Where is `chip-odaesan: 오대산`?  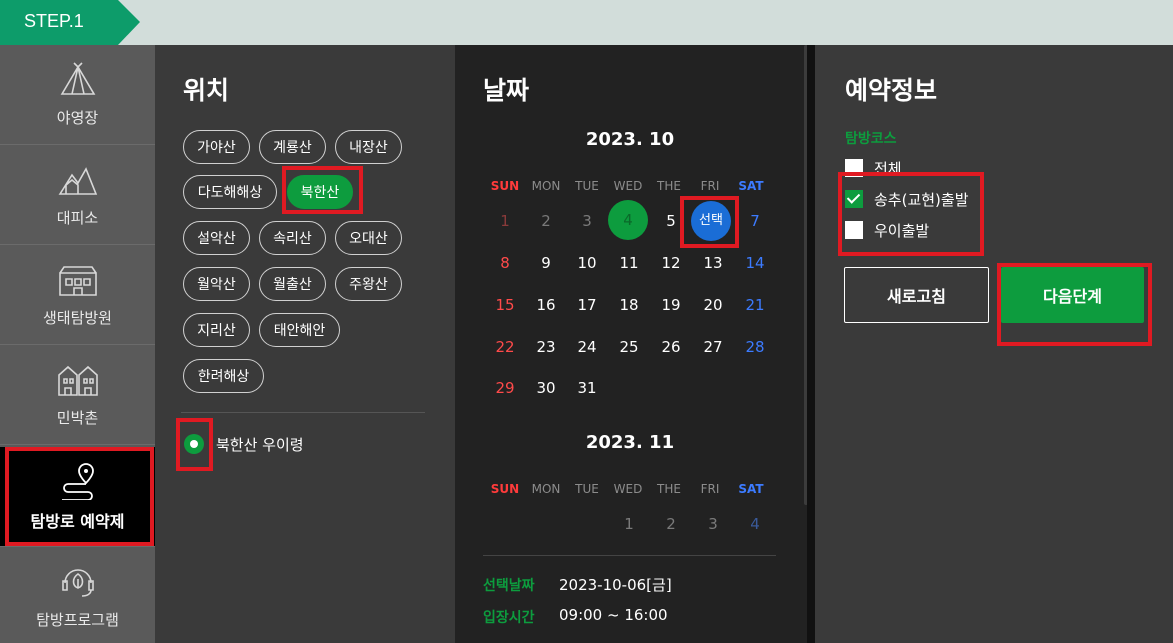
chip-odaesan: 오대산 is located at coordinates (368, 238).